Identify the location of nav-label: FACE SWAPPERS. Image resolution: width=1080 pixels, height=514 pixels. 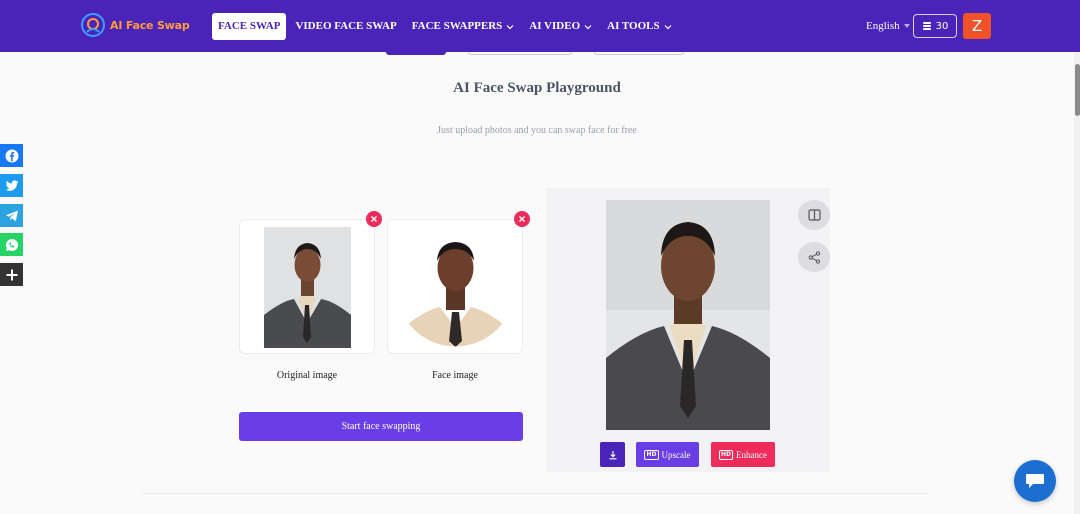
(457, 26).